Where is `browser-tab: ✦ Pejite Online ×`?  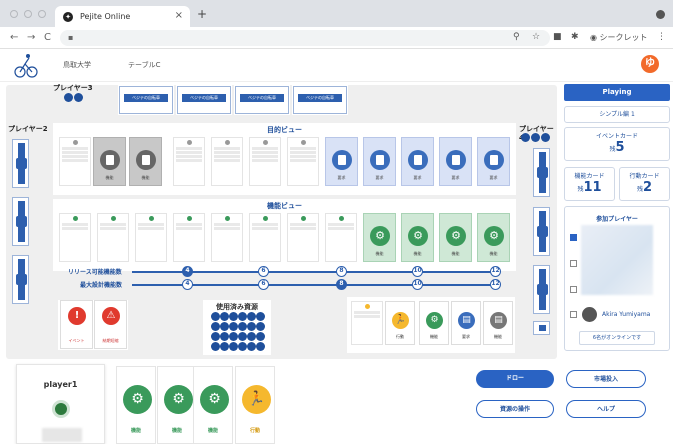
browser-tab: ✦ Pejite Online × is located at coordinates (122, 16).